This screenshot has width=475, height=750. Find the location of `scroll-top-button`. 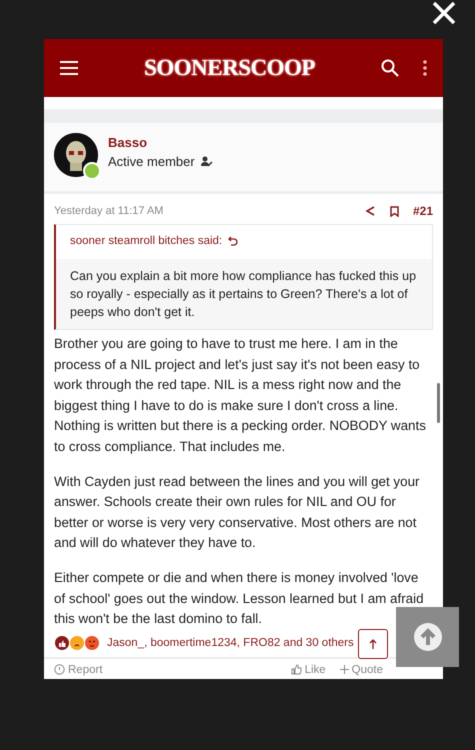

scroll-top-button is located at coordinates (373, 644).